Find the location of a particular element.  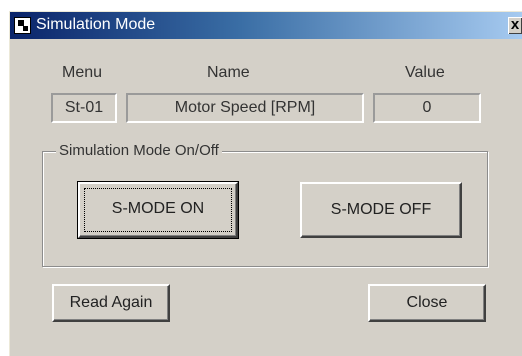

close-window-button: x is located at coordinates (515, 25).